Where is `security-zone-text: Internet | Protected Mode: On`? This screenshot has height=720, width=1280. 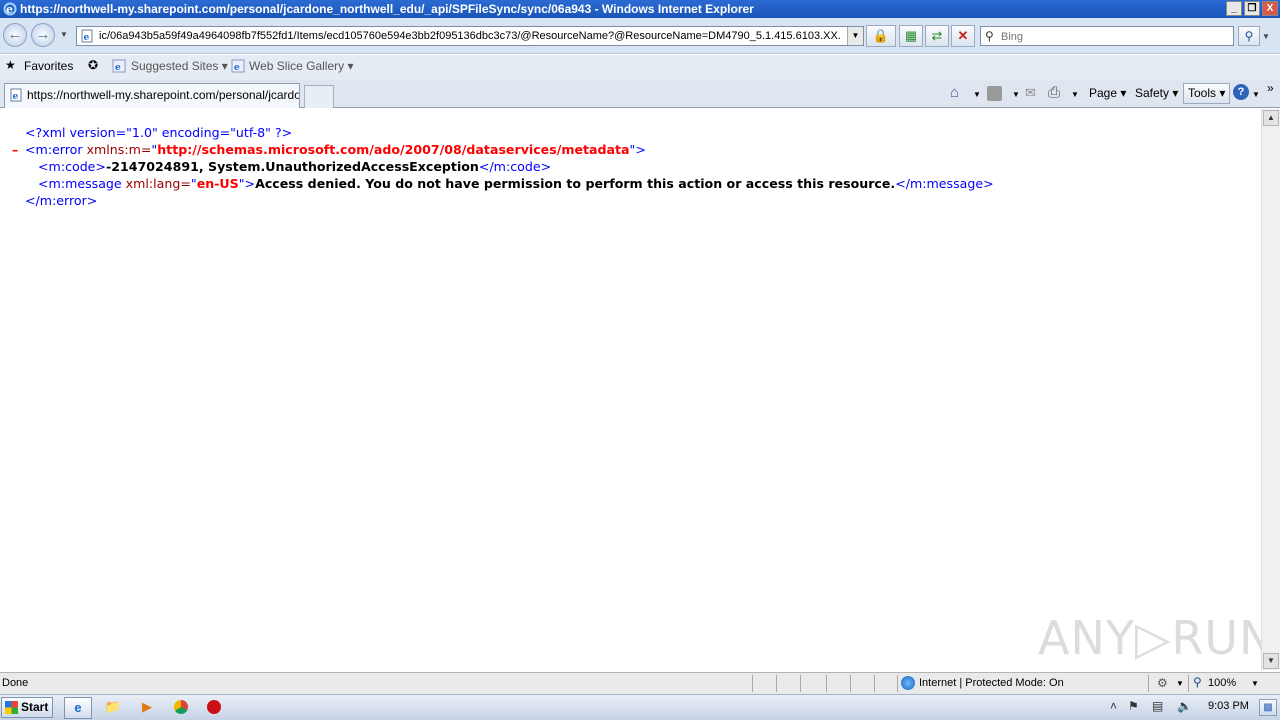 security-zone-text: Internet | Protected Mode: On is located at coordinates (991, 683).